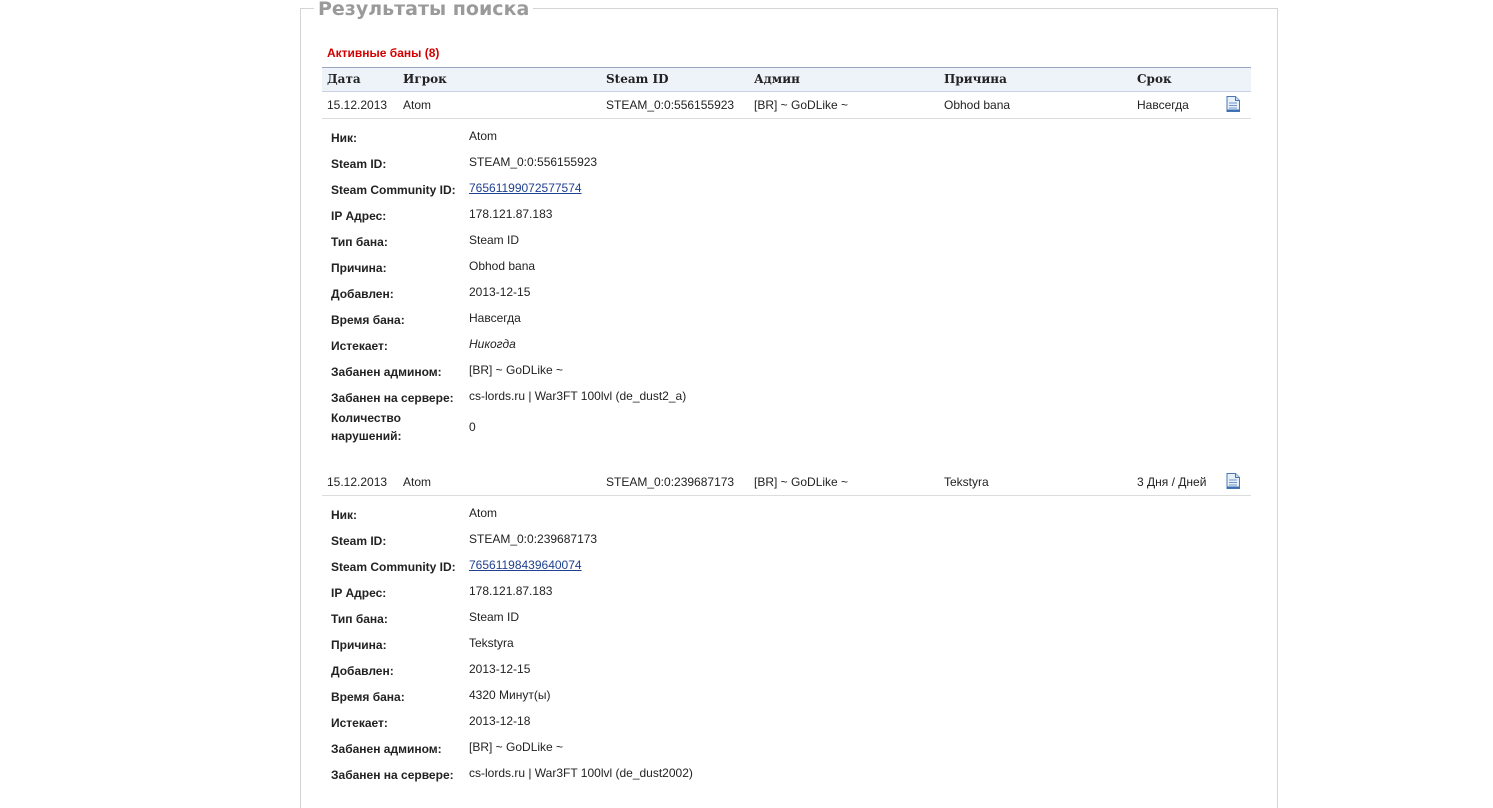 The image size is (1493, 808). I want to click on detail-steam-id: Steam ID: STEAM_0:0:239687173, so click(786, 539).